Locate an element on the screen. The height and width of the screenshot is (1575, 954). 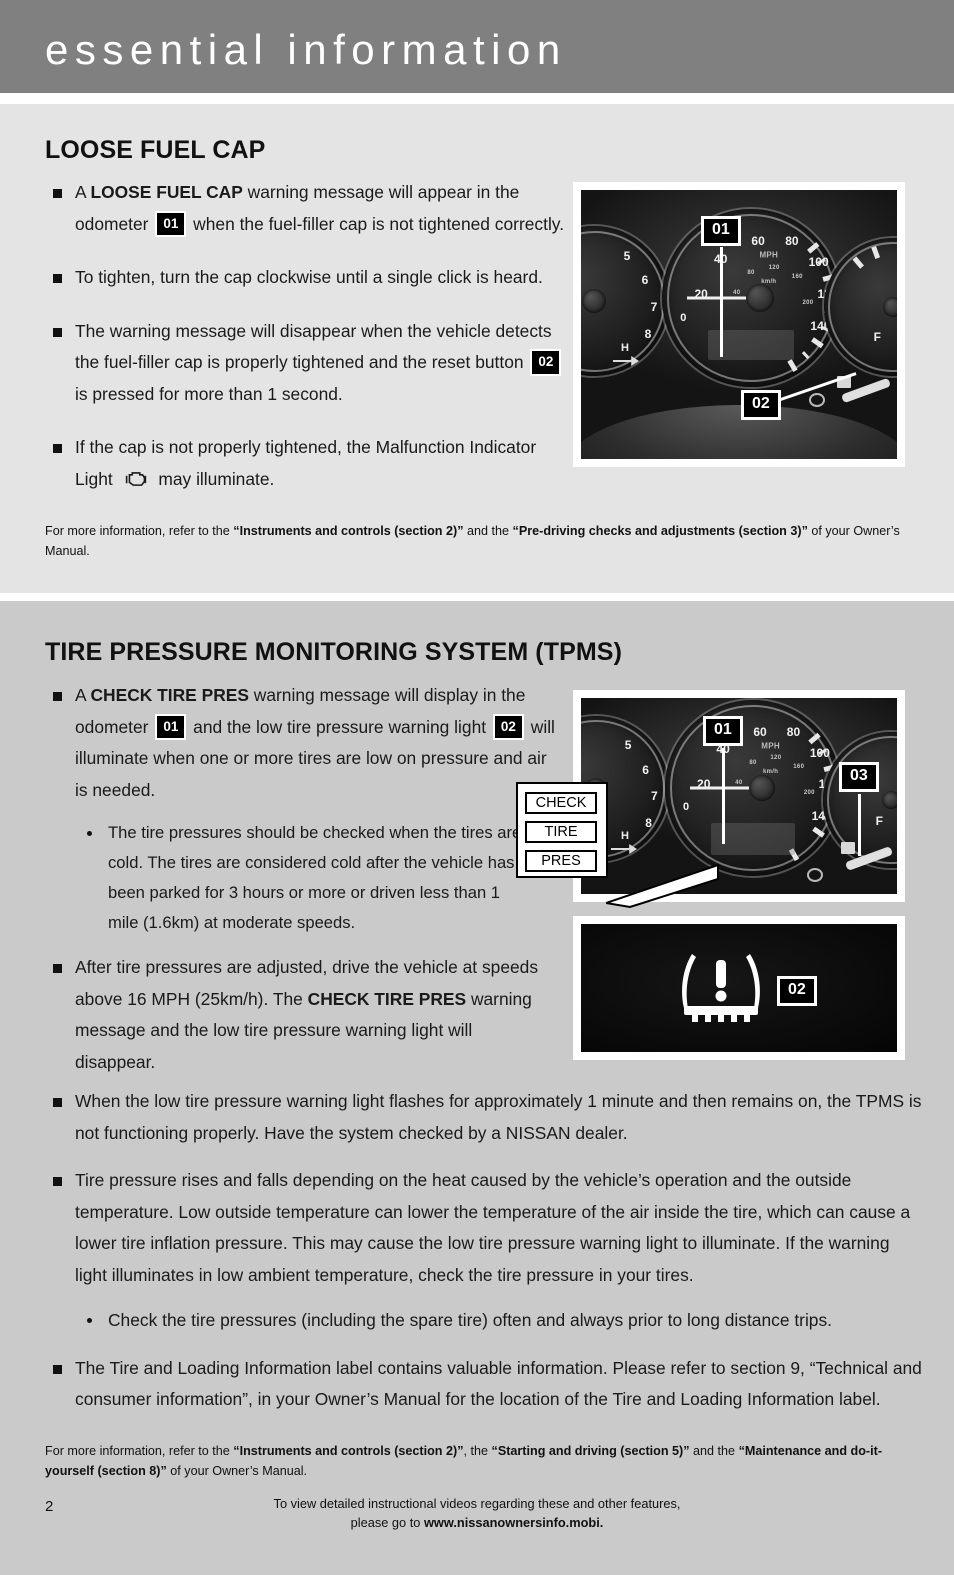
footnote-text: , the is located at coordinates (477, 1451).